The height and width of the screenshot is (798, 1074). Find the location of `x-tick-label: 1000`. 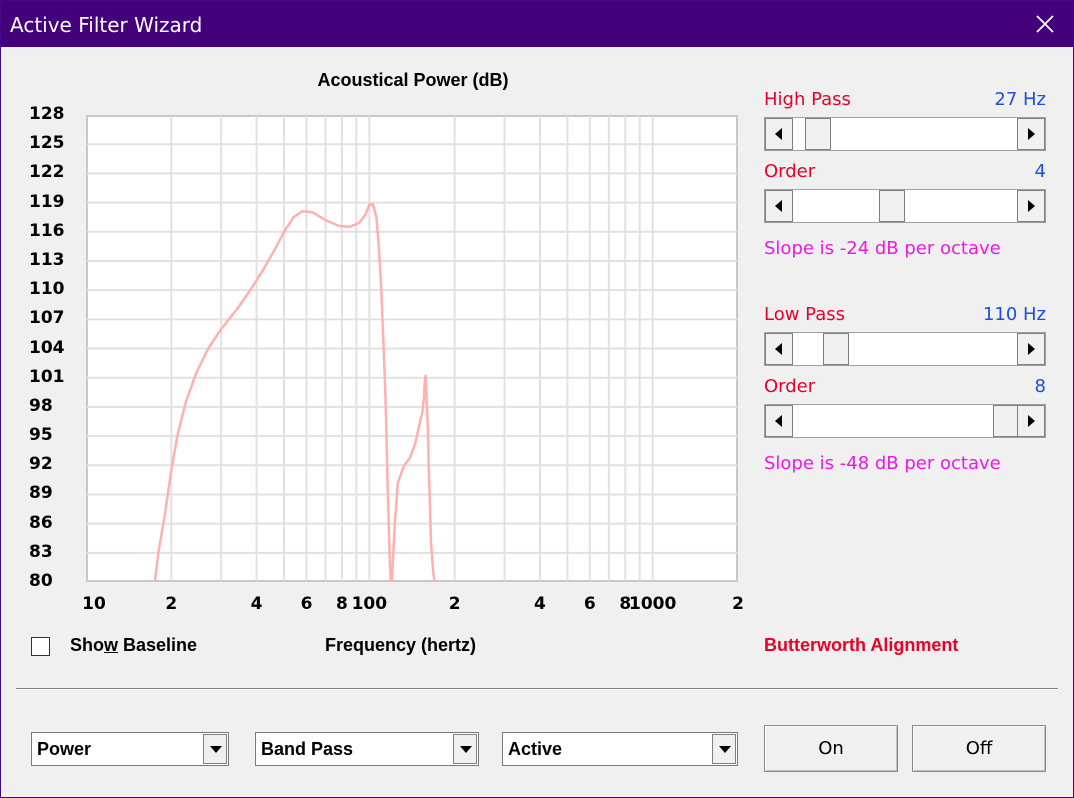

x-tick-label: 1000 is located at coordinates (653, 604).